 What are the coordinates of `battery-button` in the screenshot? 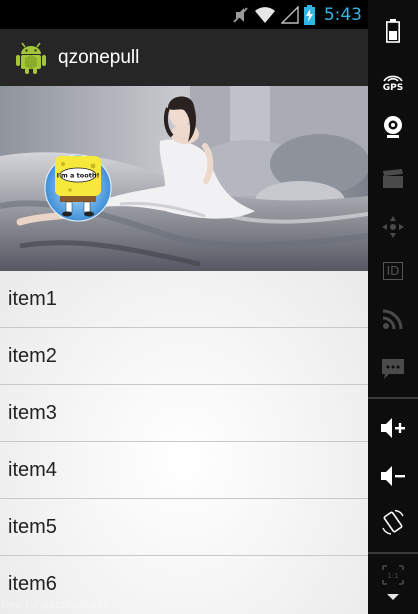 It's located at (393, 31).